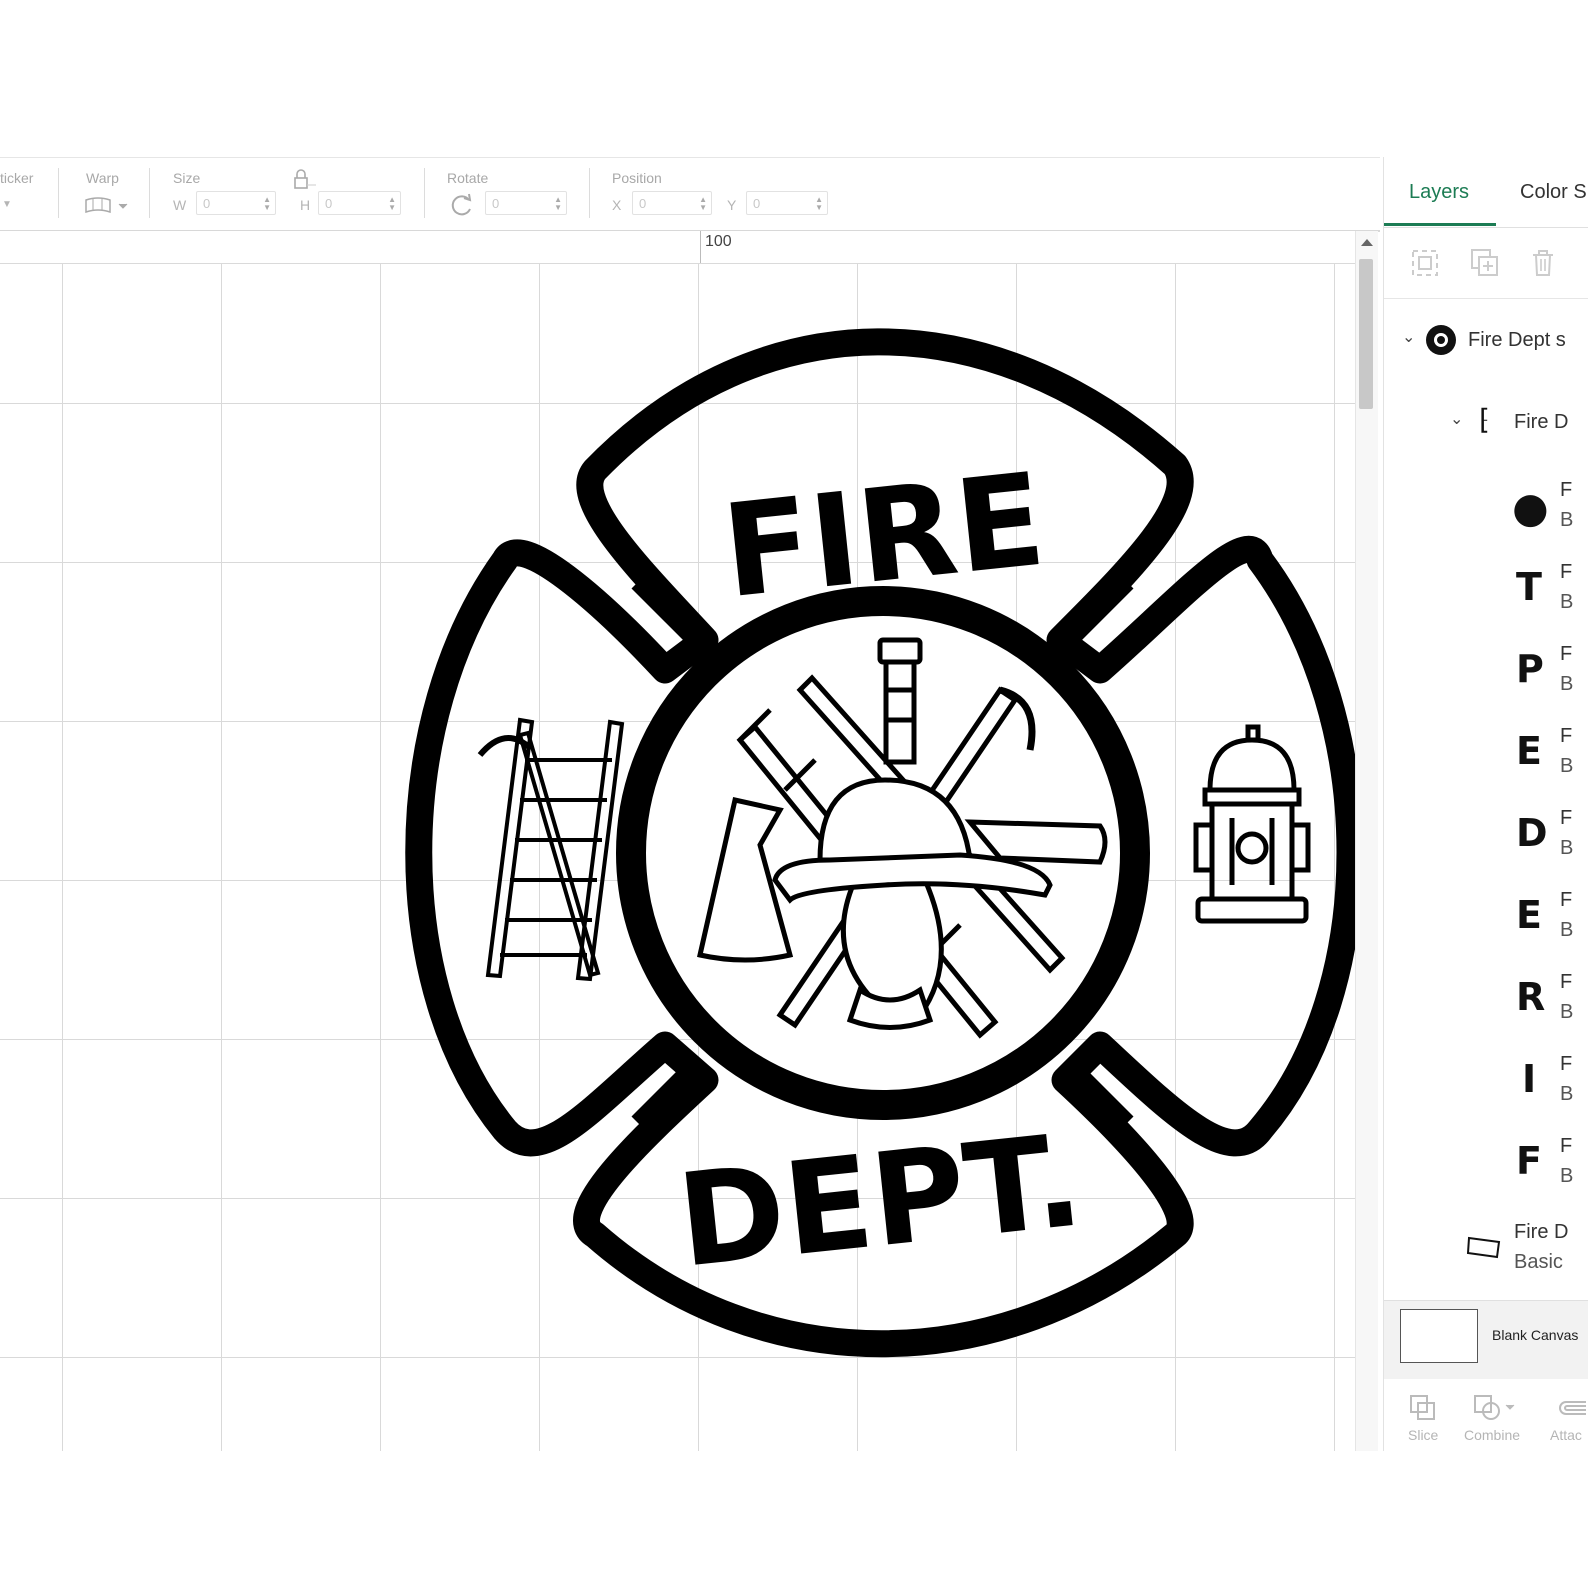 This screenshot has width=1588, height=1588. What do you see at coordinates (1572, 1408) in the screenshot?
I see `attach-icon` at bounding box center [1572, 1408].